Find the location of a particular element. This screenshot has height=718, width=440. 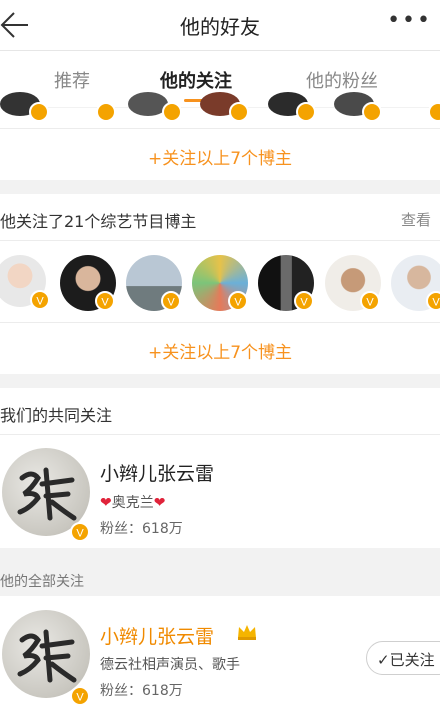

followed-label: 已关注 is located at coordinates (412, 660).